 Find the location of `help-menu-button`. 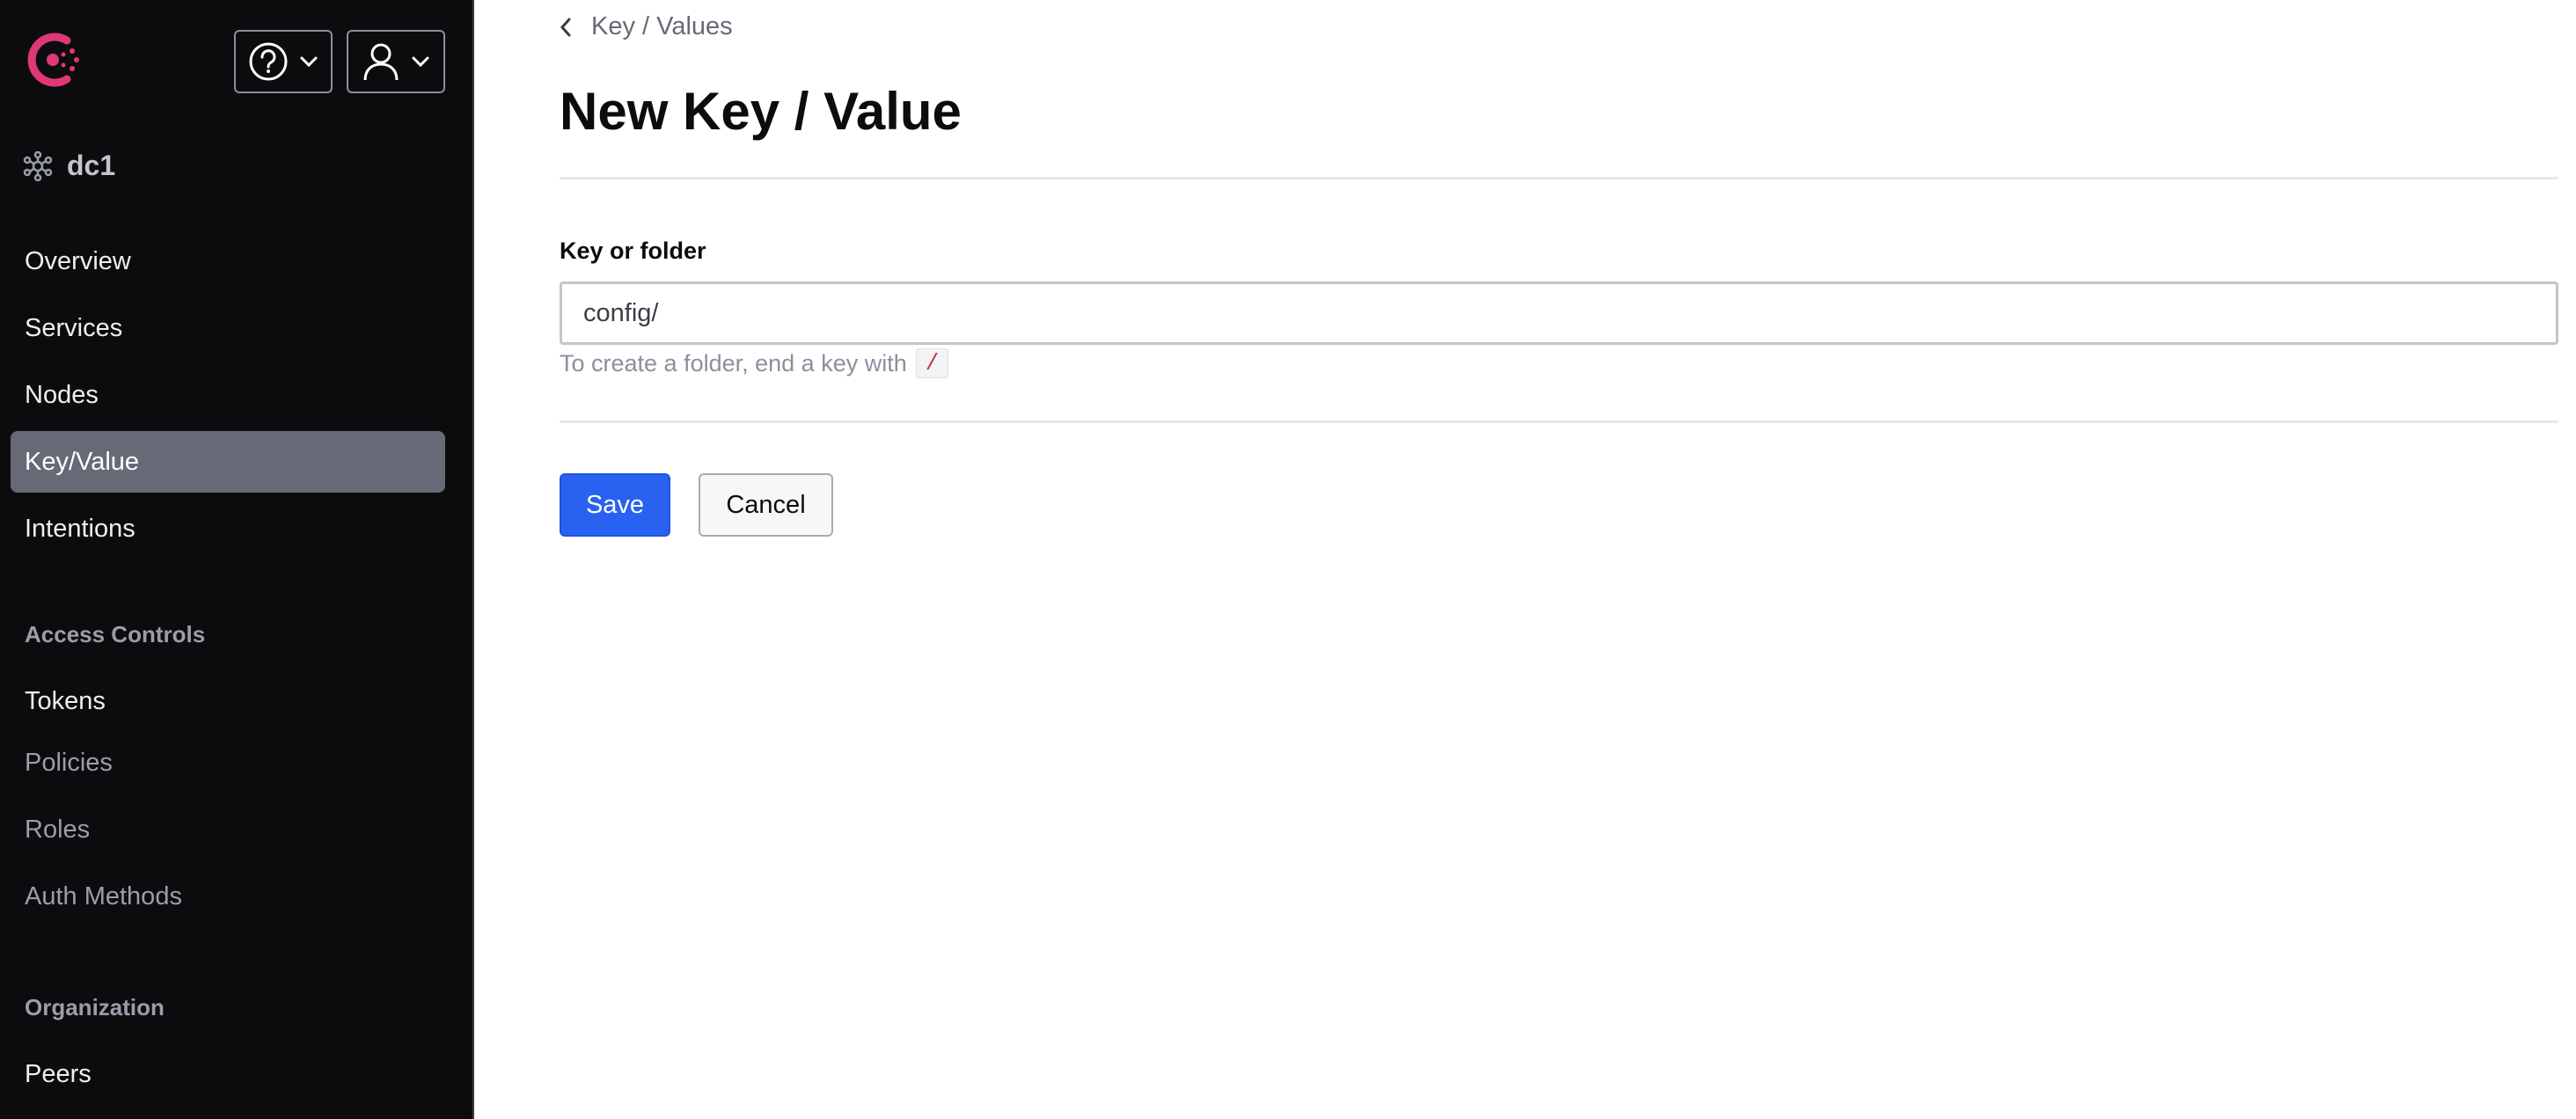

help-menu-button is located at coordinates (283, 62).